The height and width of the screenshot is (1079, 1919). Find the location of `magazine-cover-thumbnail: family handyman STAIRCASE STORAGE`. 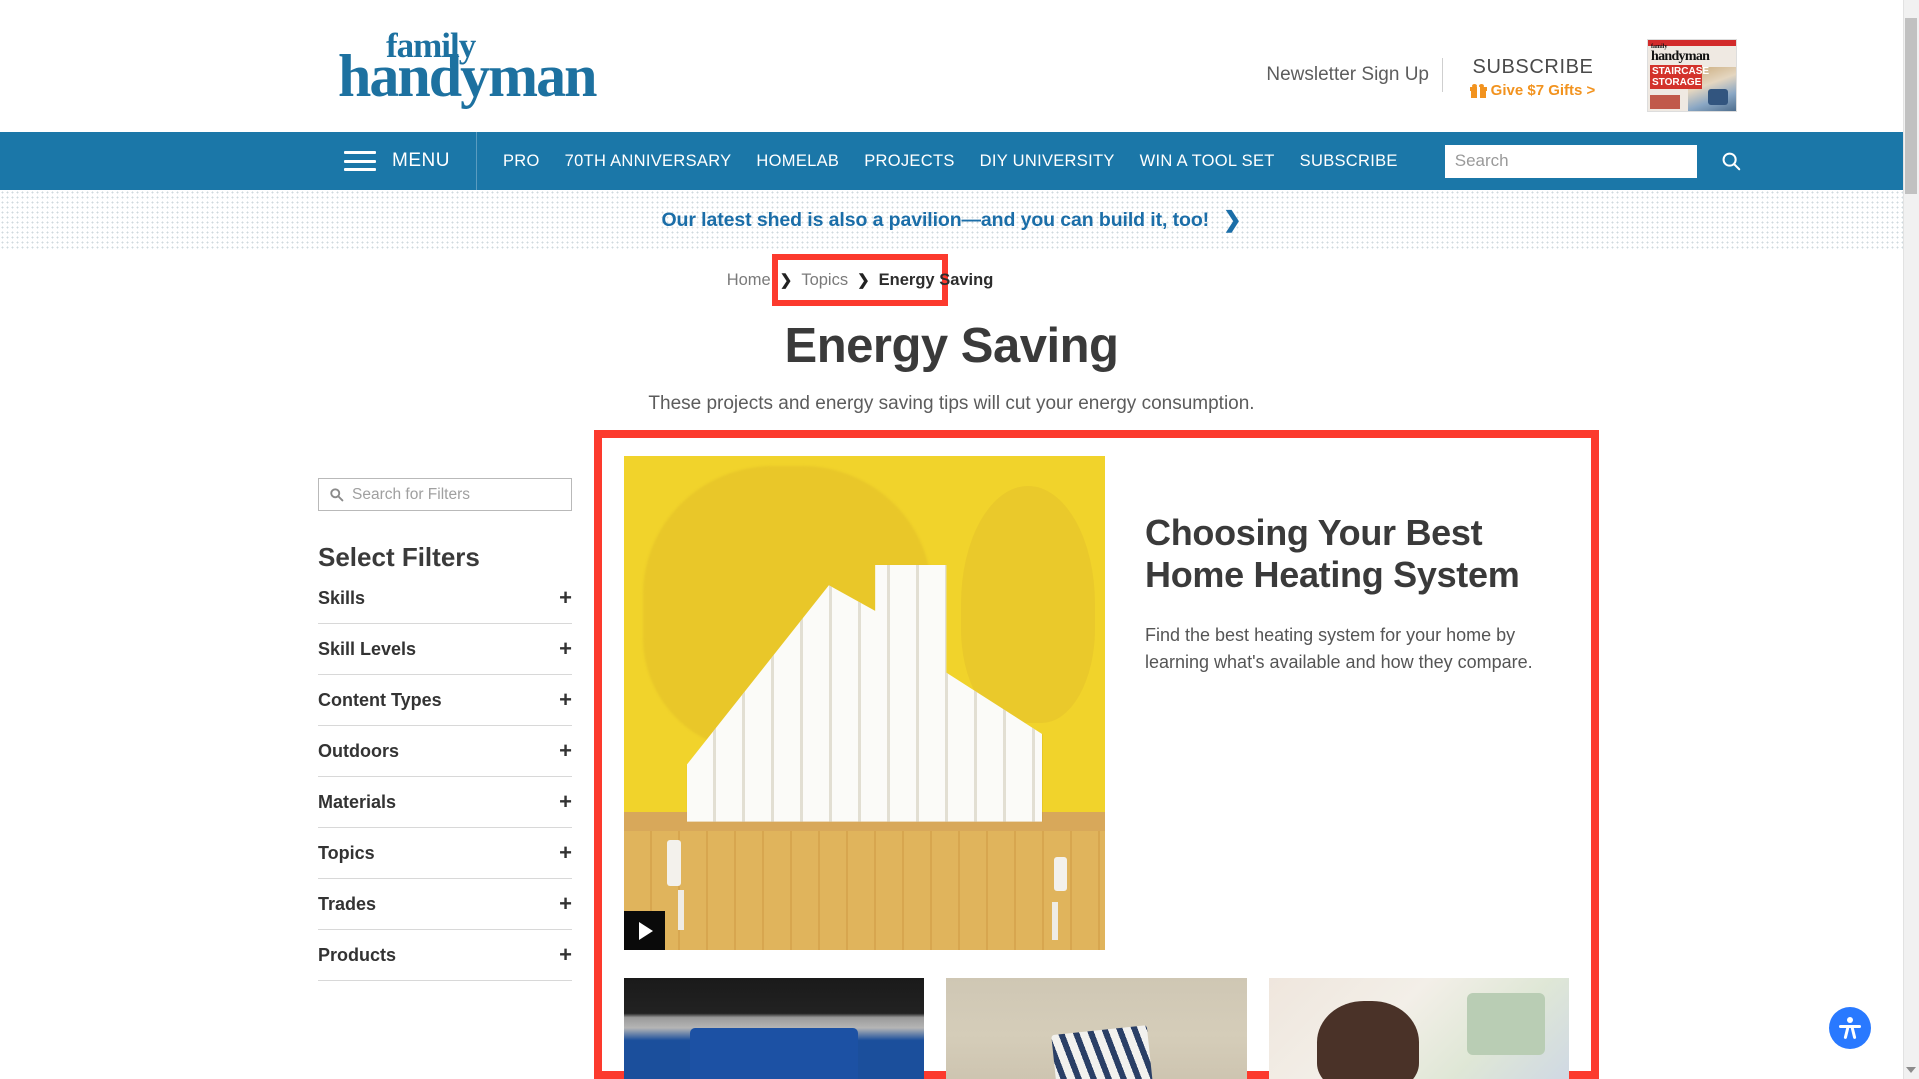

magazine-cover-thumbnail: family handyman STAIRCASE STORAGE is located at coordinates (1692, 75).